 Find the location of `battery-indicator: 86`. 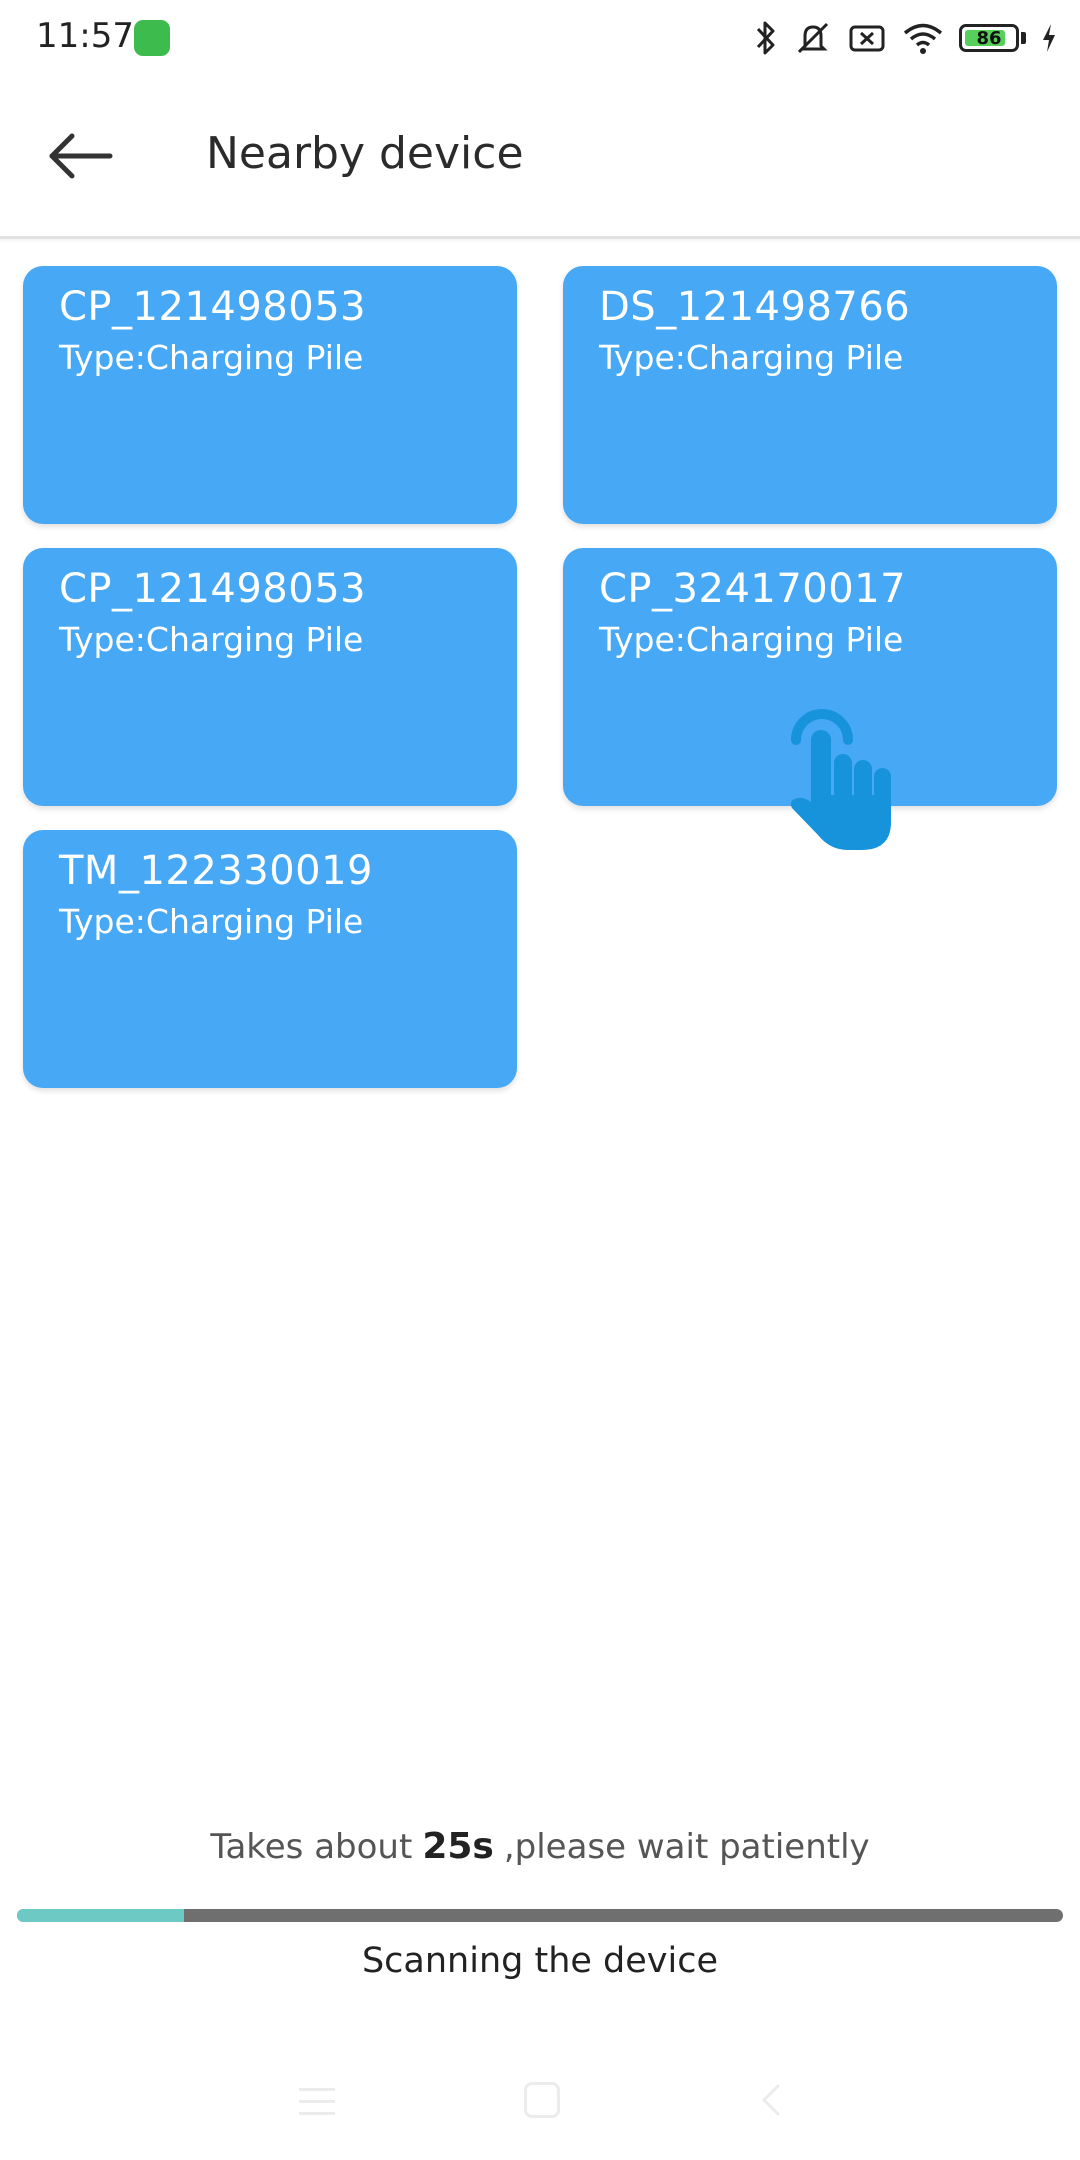

battery-indicator: 86 is located at coordinates (992, 38).